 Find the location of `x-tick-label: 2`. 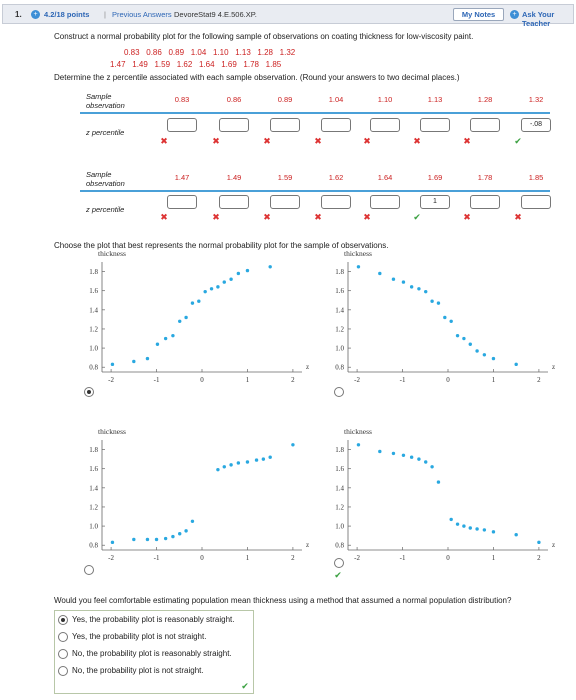

x-tick-label: 2 is located at coordinates (539, 380).